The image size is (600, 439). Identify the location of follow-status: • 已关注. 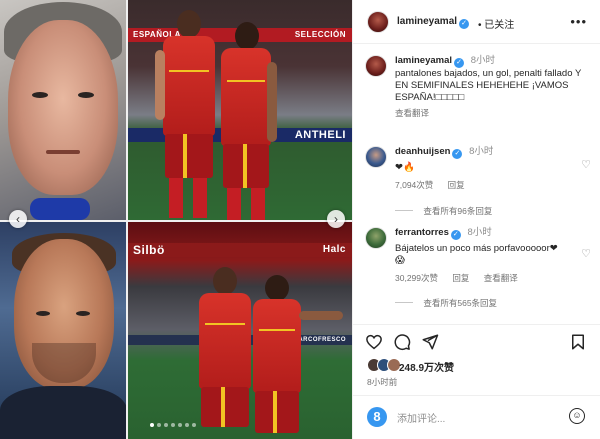
(496, 23).